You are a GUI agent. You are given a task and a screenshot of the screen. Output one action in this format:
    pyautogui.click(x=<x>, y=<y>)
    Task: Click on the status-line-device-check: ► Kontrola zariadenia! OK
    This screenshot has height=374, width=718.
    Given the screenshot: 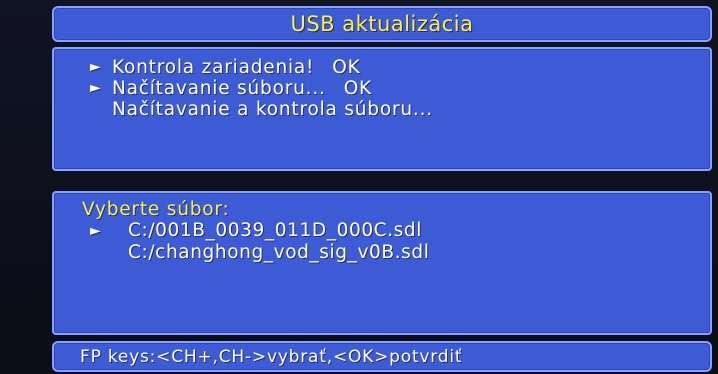 What is the action you would take?
    pyautogui.click(x=400, y=67)
    